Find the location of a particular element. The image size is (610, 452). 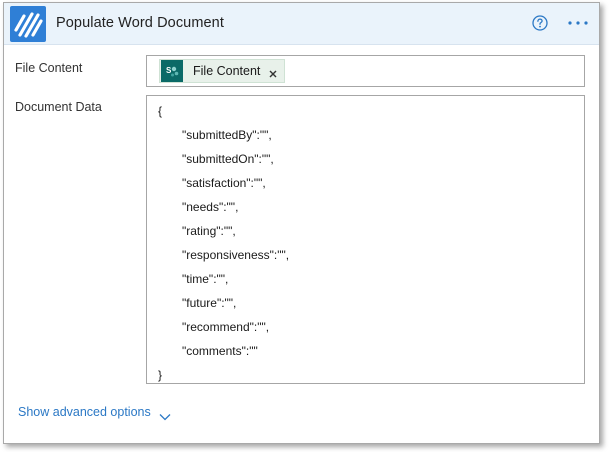

code-line: } is located at coordinates (160, 375).